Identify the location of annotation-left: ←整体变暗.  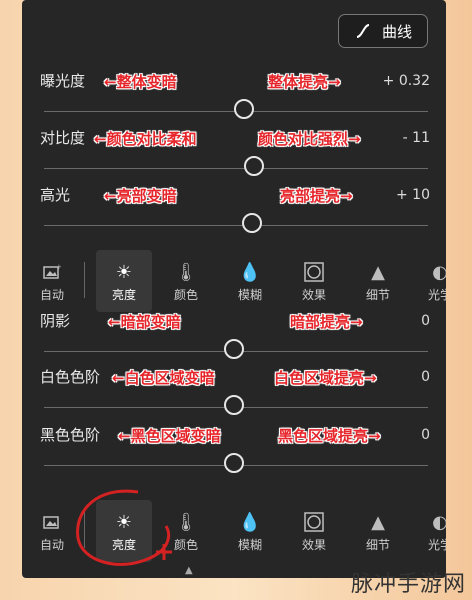
(140, 81).